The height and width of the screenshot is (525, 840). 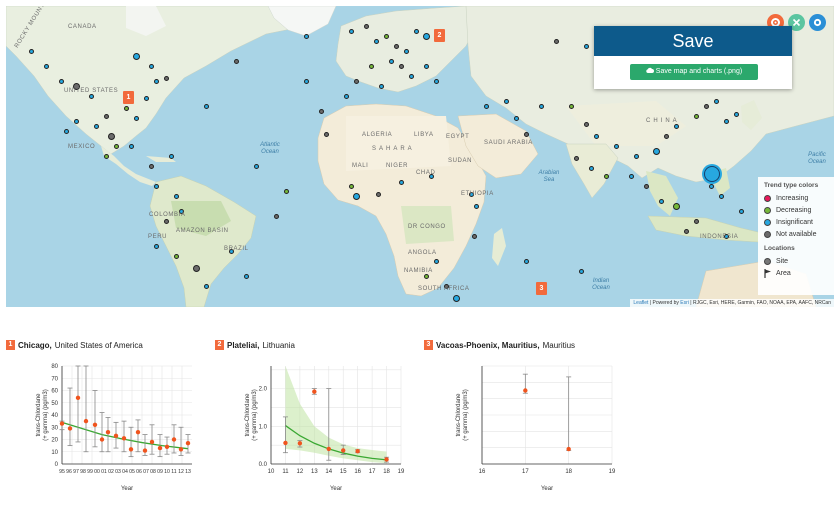 I want to click on leaflet-link: Leaflet, so click(x=640, y=303).